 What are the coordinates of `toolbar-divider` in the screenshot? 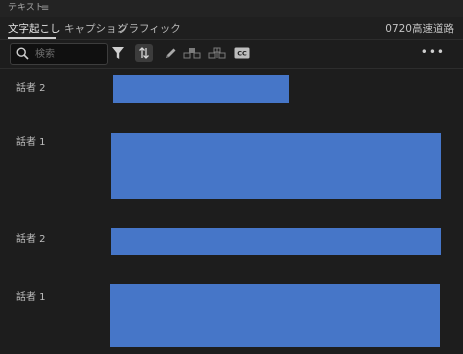 It's located at (231, 68).